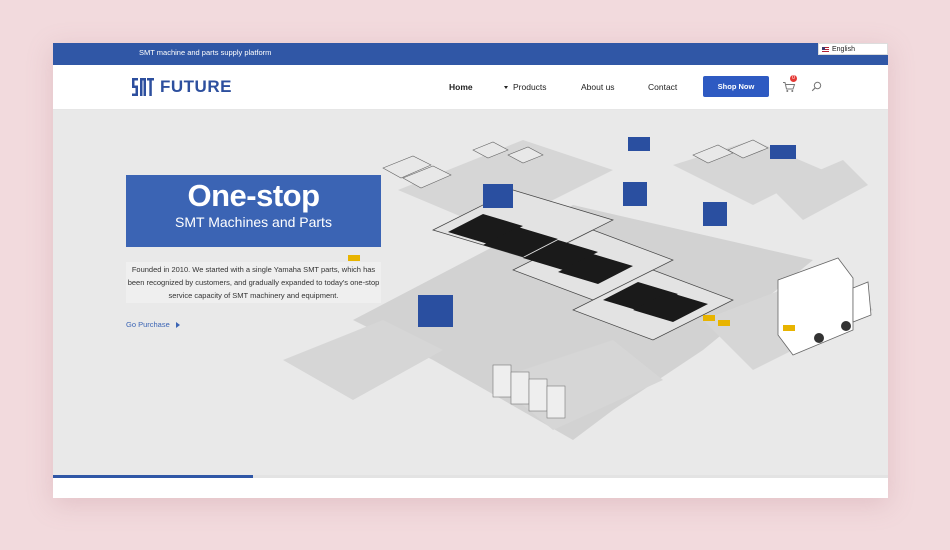 The width and height of the screenshot is (950, 550). I want to click on top-bar-tagline: SMT machine and parts supply platform, so click(205, 52).